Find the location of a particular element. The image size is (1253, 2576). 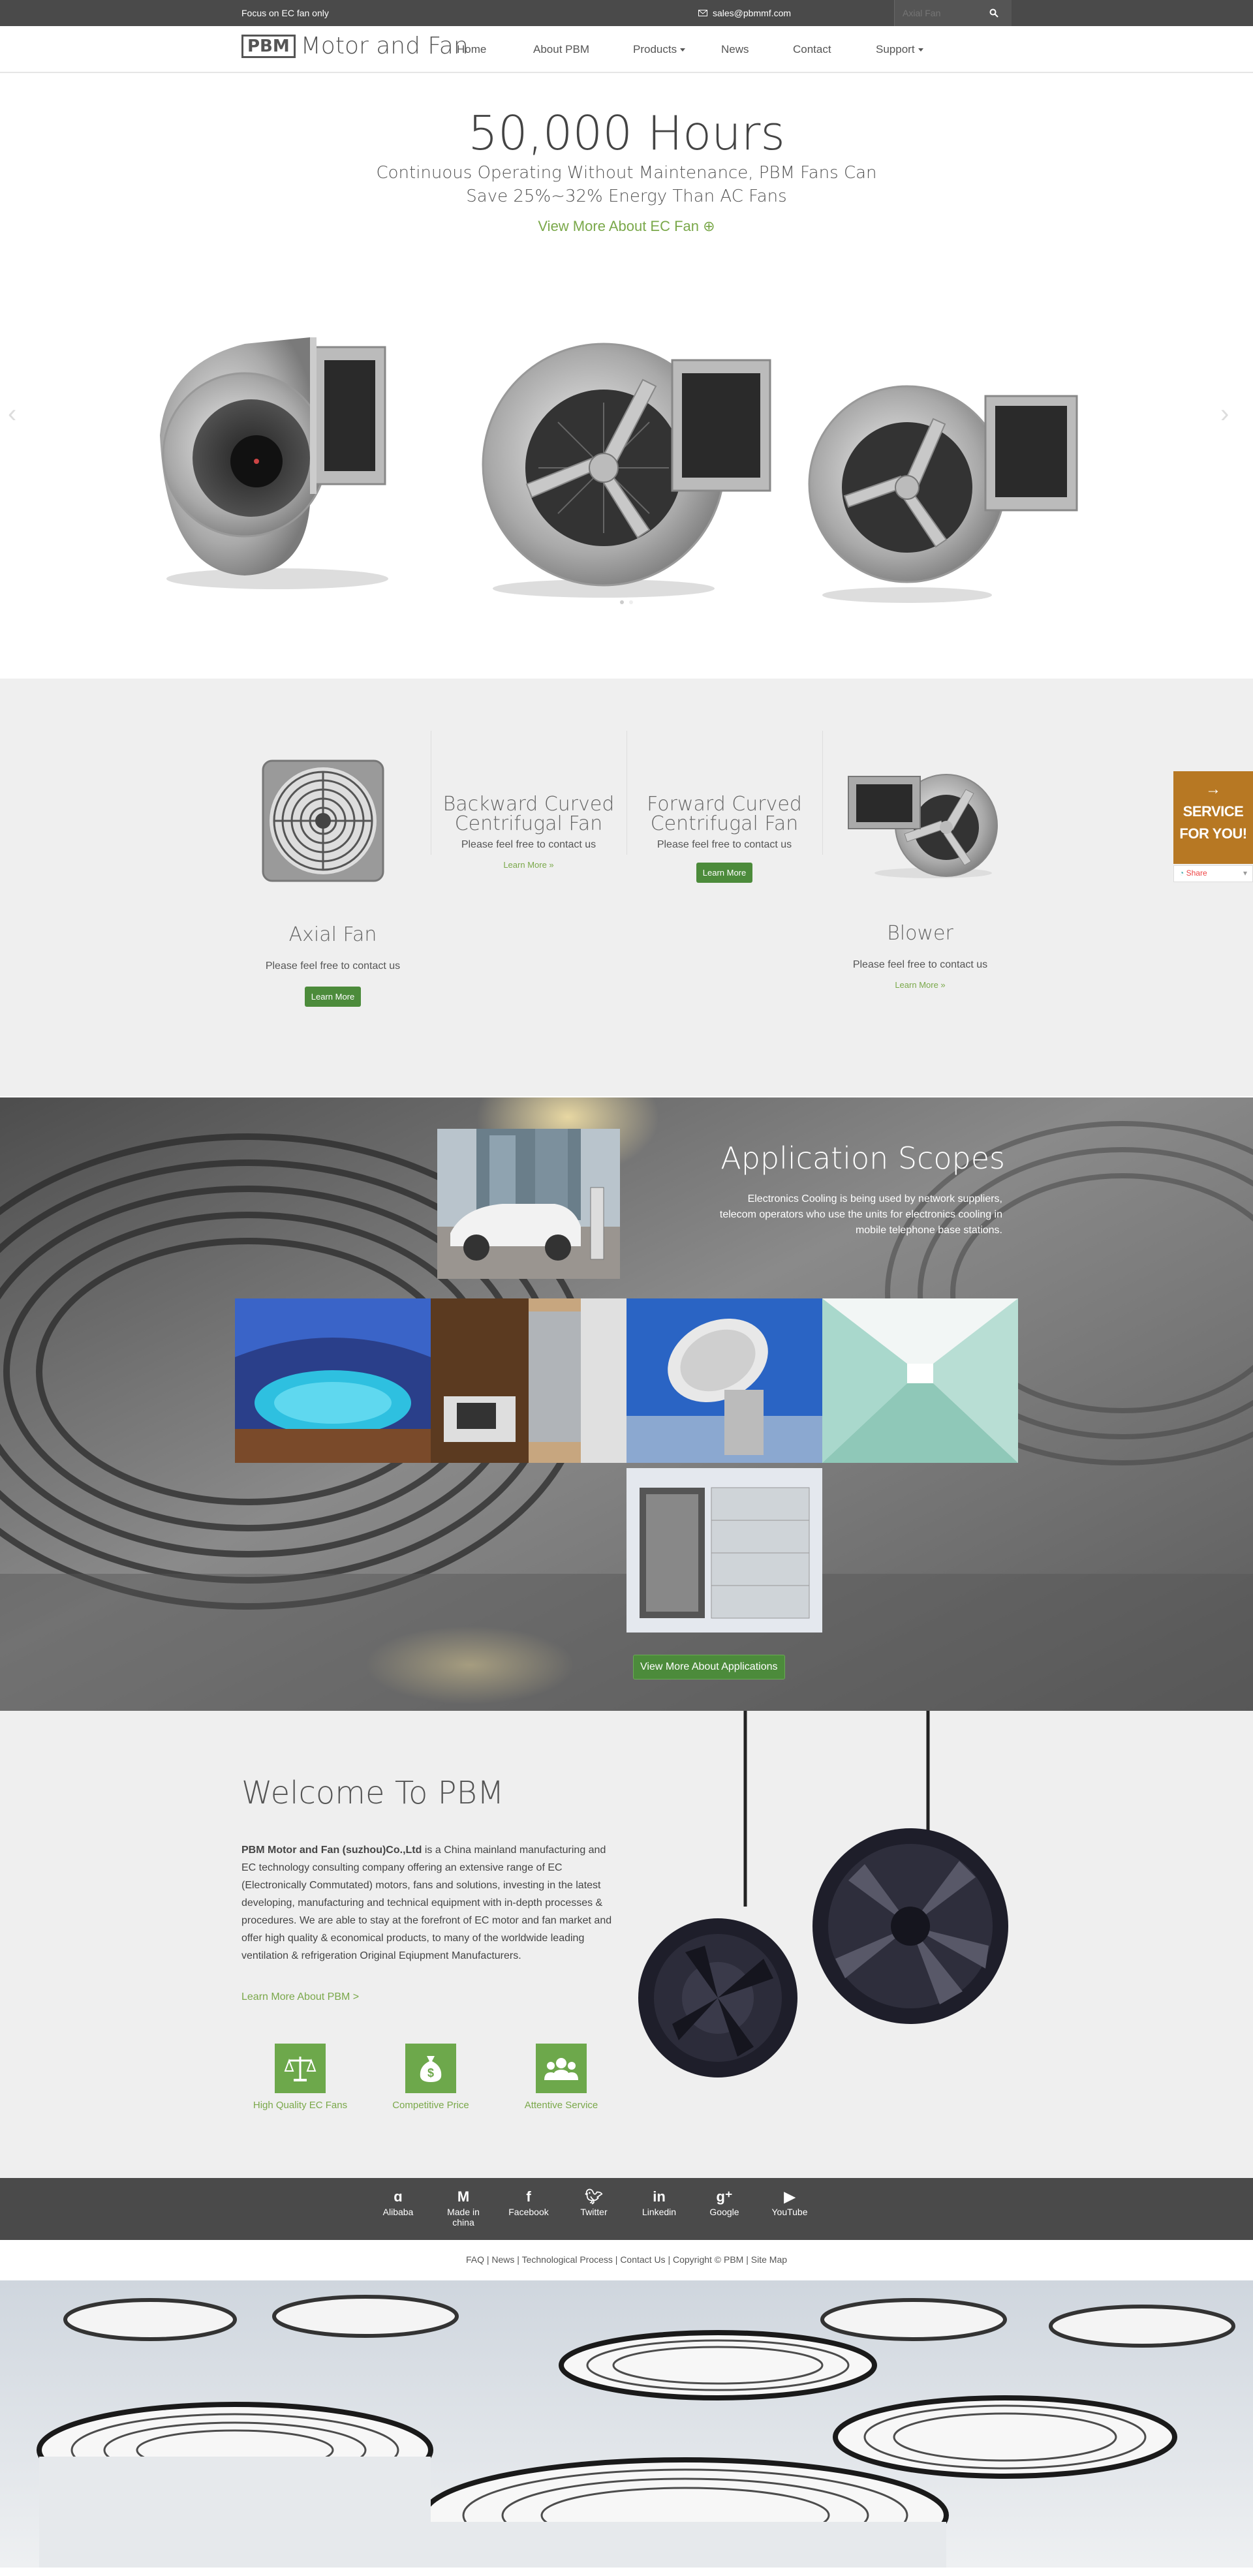

hero-link-text: View More About EC Fan is located at coordinates (618, 226).